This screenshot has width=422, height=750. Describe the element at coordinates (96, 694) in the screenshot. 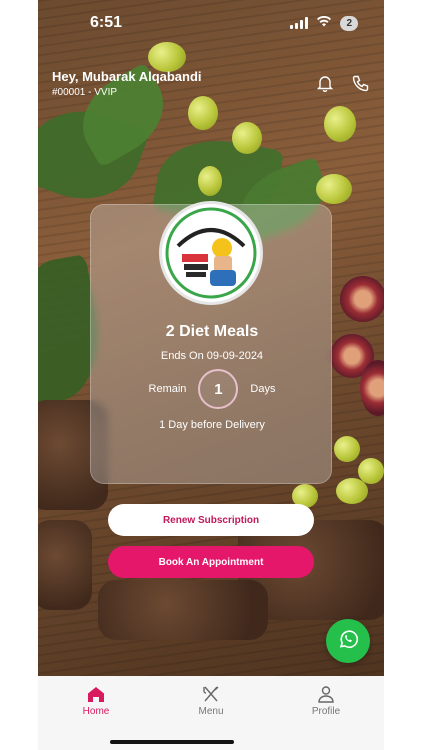

I see `home-icon` at that location.